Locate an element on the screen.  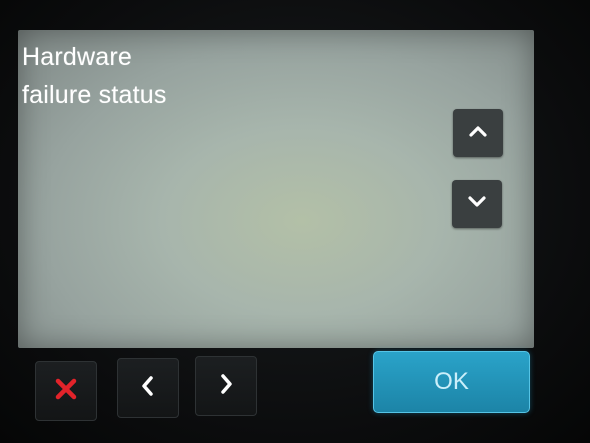
cancel-button is located at coordinates (66, 391).